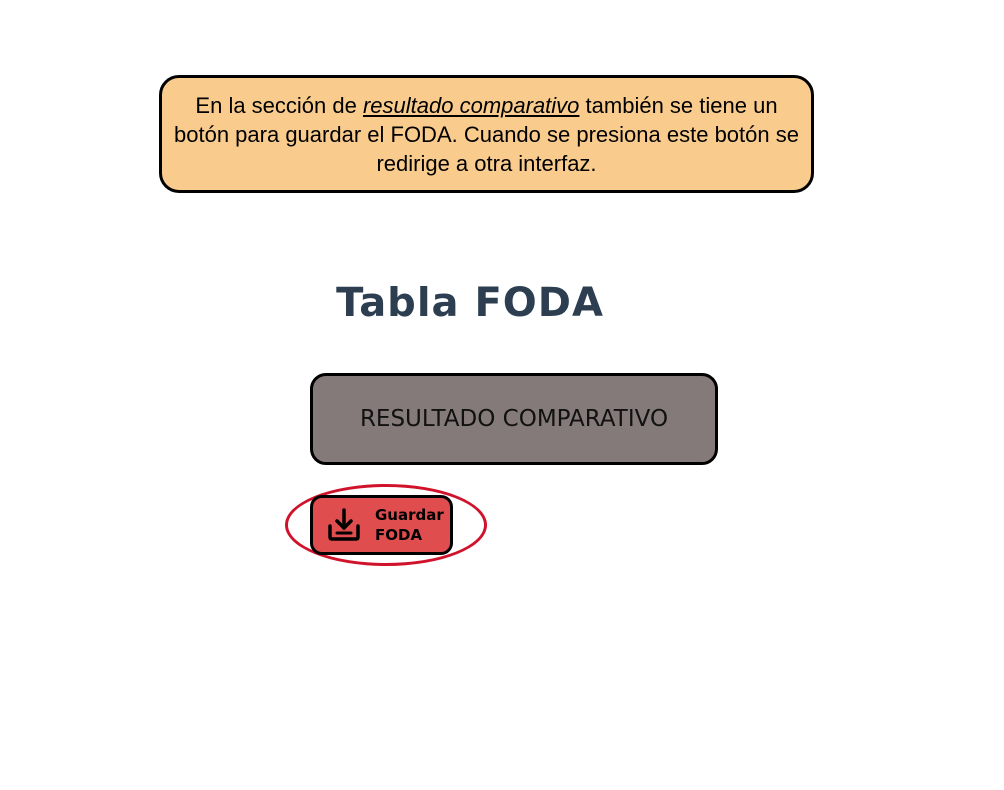 The image size is (1004, 790). What do you see at coordinates (409, 515) in the screenshot?
I see `save-label-line1: Guardar` at bounding box center [409, 515].